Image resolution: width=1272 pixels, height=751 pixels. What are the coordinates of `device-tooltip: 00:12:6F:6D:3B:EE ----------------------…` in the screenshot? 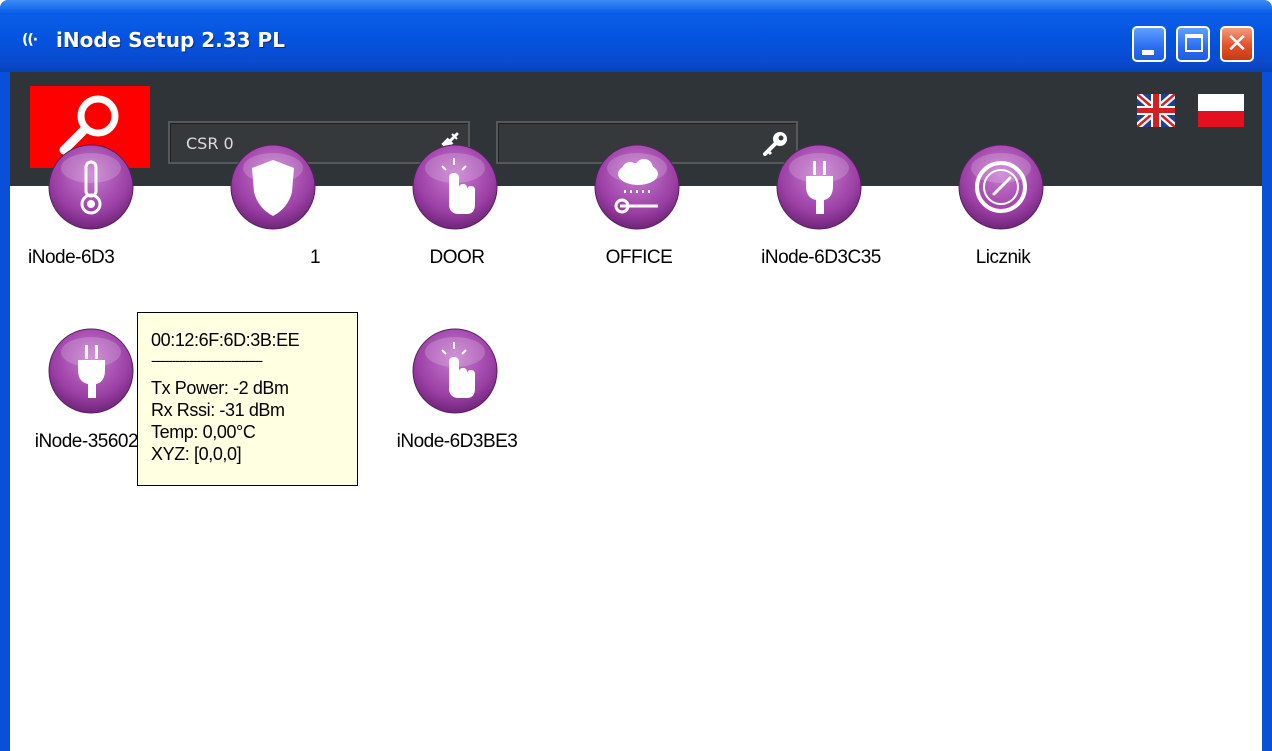 It's located at (247, 399).